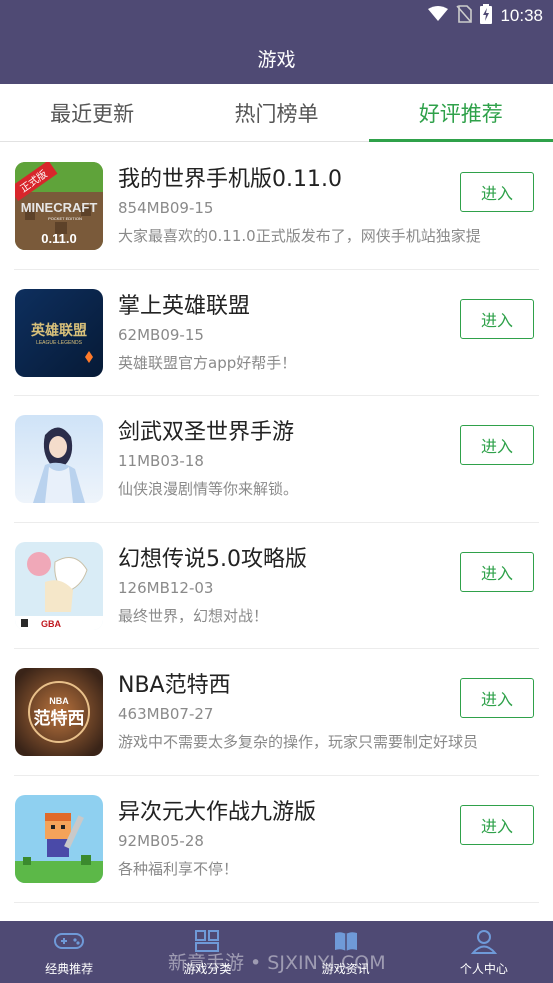 This screenshot has width=553, height=983. I want to click on game-item: 异次元大作战九游版 92MB05-28 各种福利享不停！ 进入, so click(276, 839).